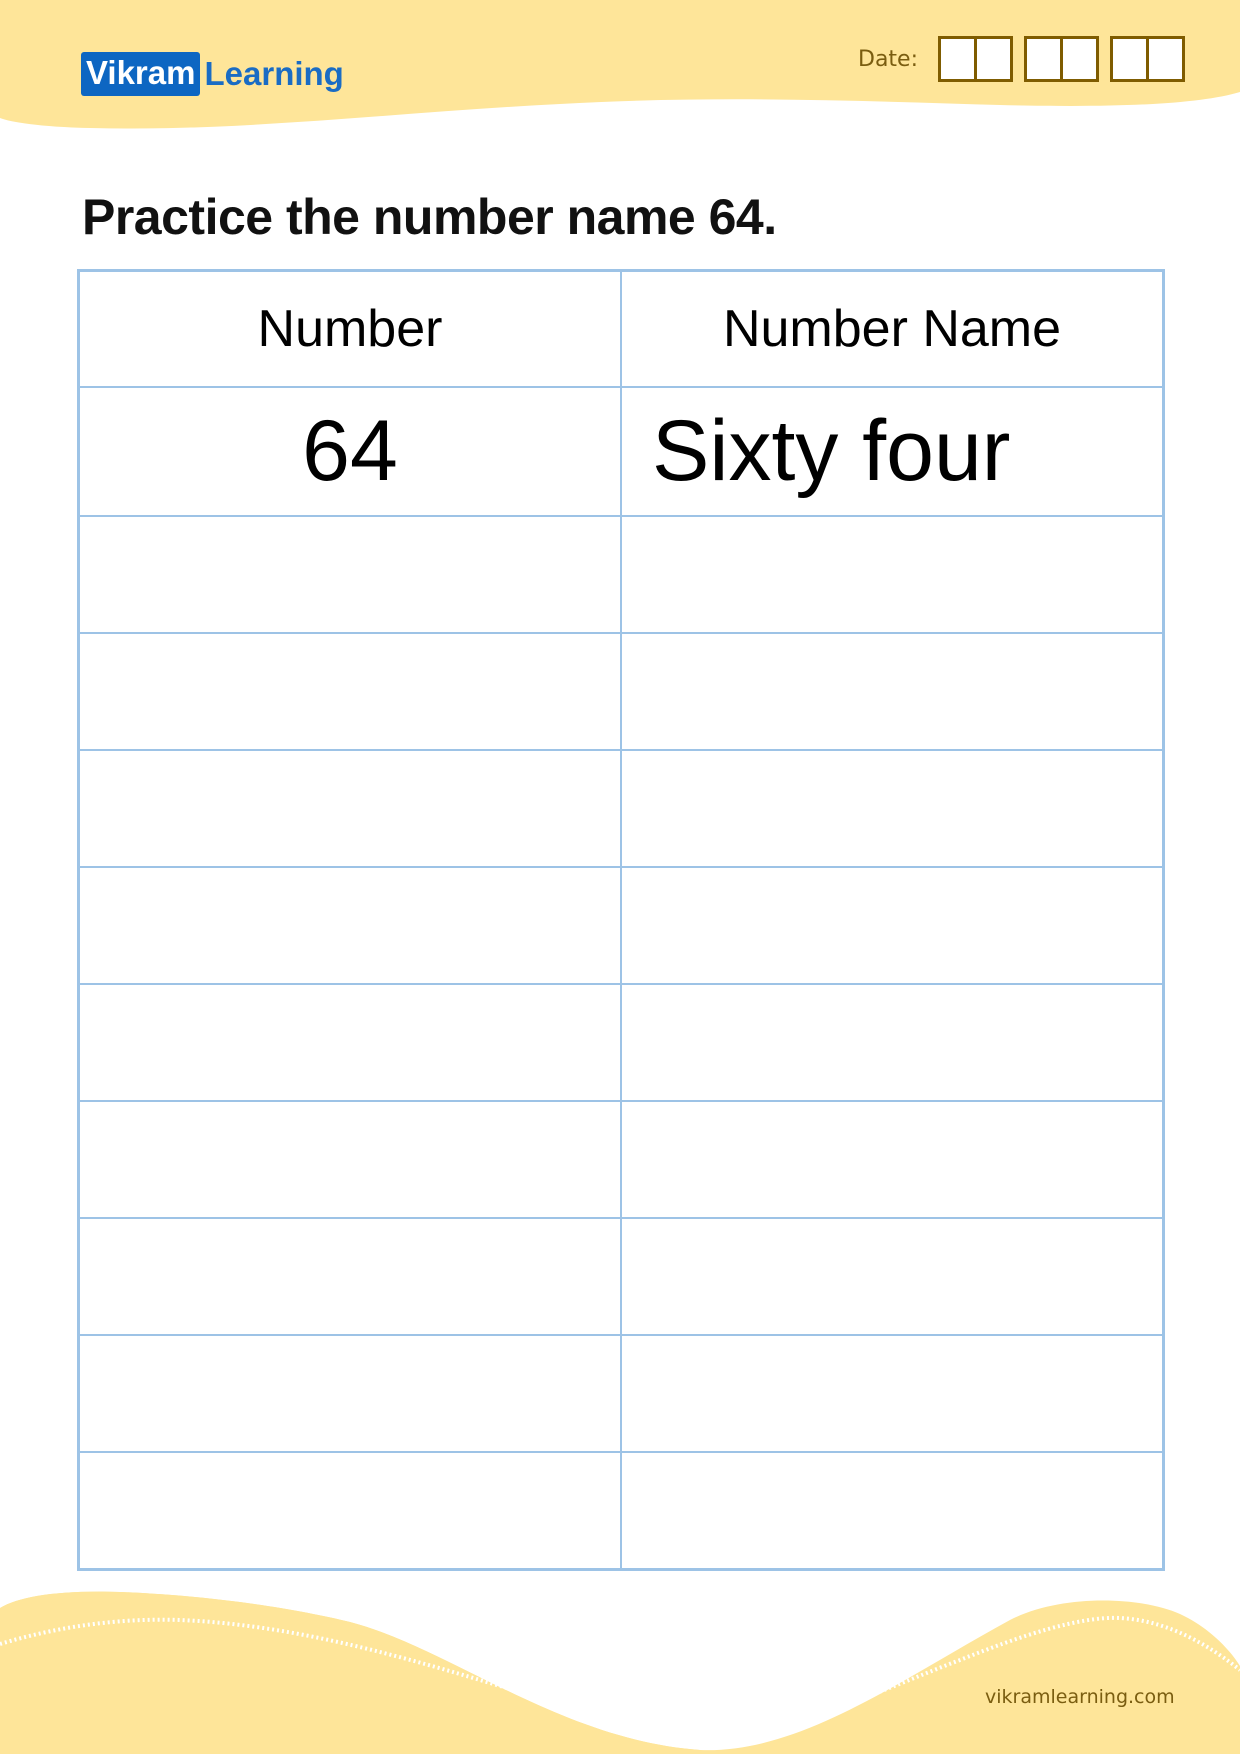 This screenshot has width=1240, height=1754. I want to click on footer-url: vikramlearning.com, so click(1080, 1697).